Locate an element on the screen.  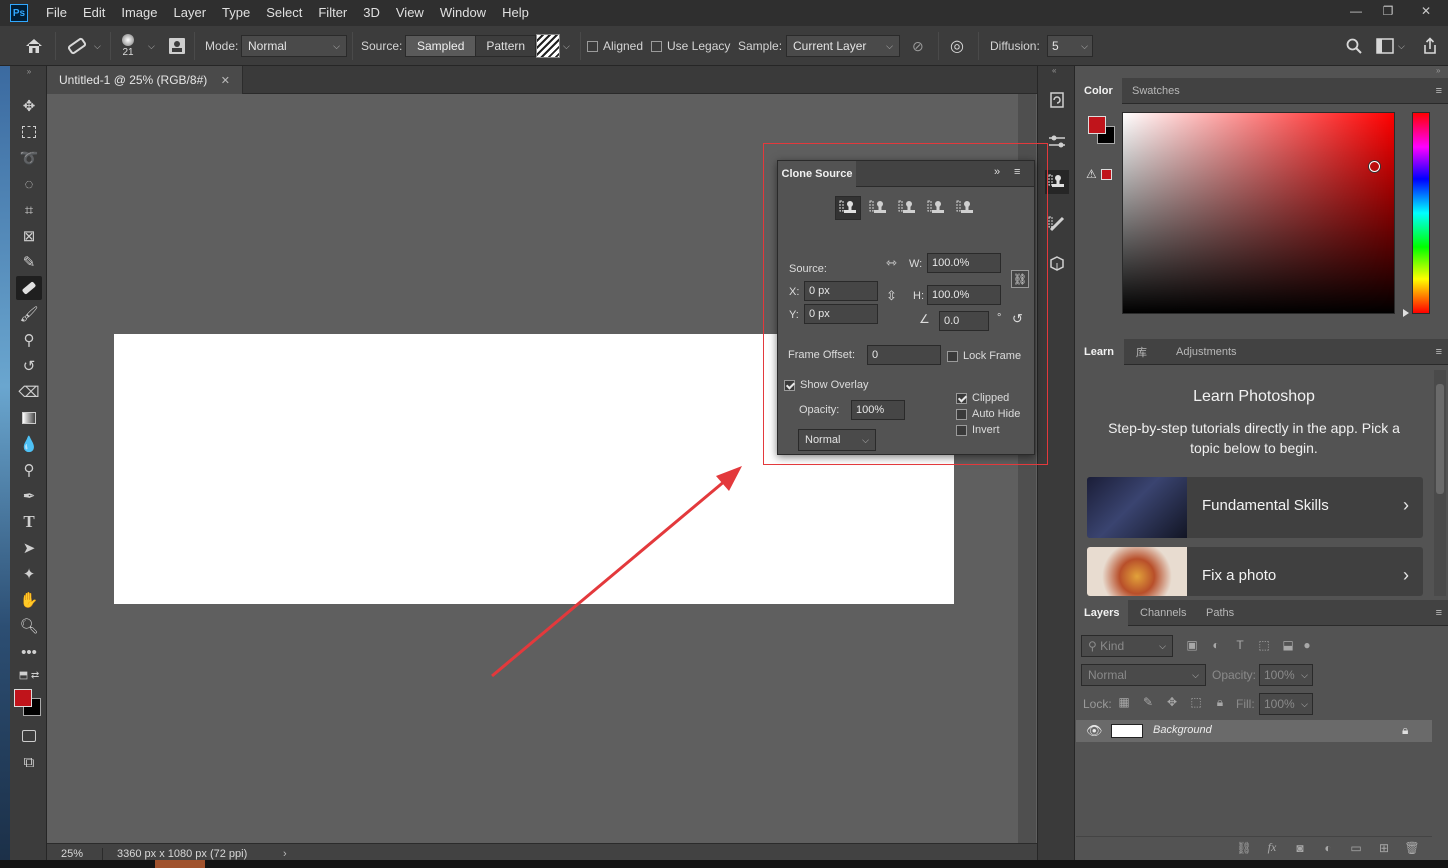
layer-opacity-input: 100% ⌵ is located at coordinates (1286, 675).